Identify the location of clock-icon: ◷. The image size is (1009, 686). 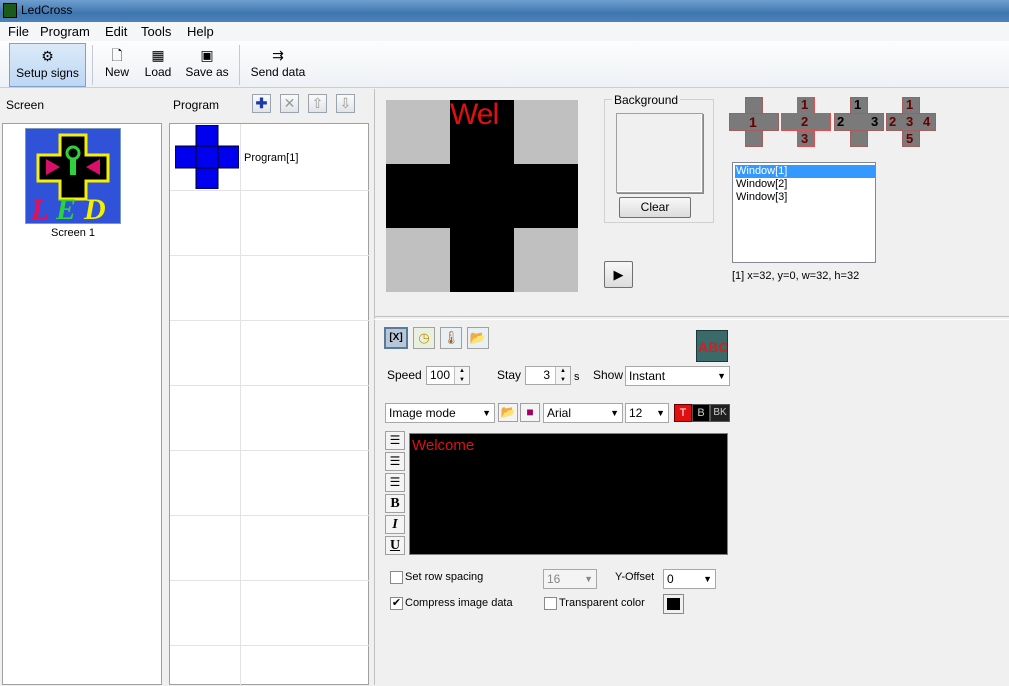
(424, 337).